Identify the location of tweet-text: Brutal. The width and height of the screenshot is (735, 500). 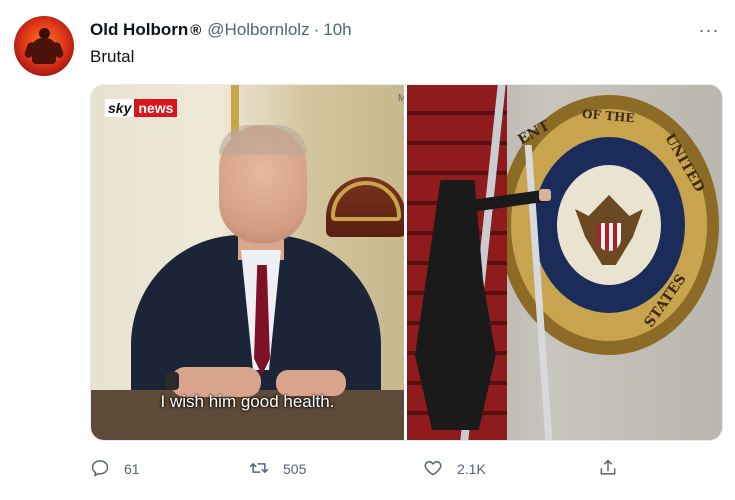
(112, 56).